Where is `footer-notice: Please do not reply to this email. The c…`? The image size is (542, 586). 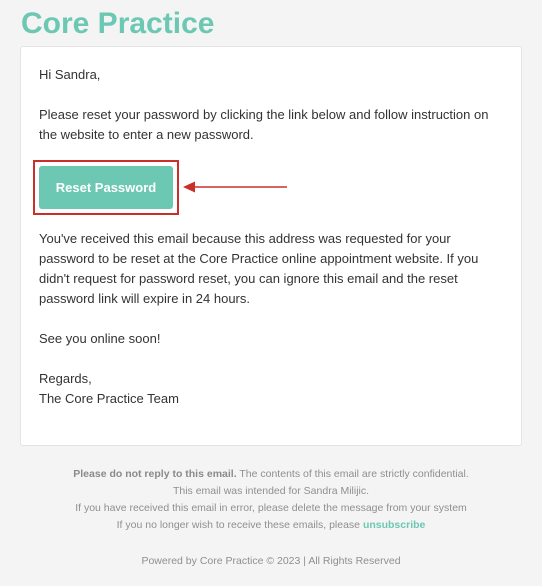
footer-notice: Please do not reply to this email. The c… is located at coordinates (271, 474).